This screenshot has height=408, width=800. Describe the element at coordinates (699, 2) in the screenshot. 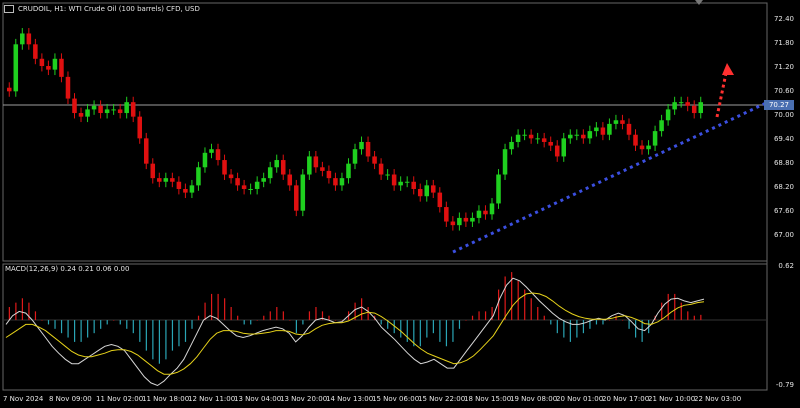

I see `chart-shift-marker-icon` at that location.